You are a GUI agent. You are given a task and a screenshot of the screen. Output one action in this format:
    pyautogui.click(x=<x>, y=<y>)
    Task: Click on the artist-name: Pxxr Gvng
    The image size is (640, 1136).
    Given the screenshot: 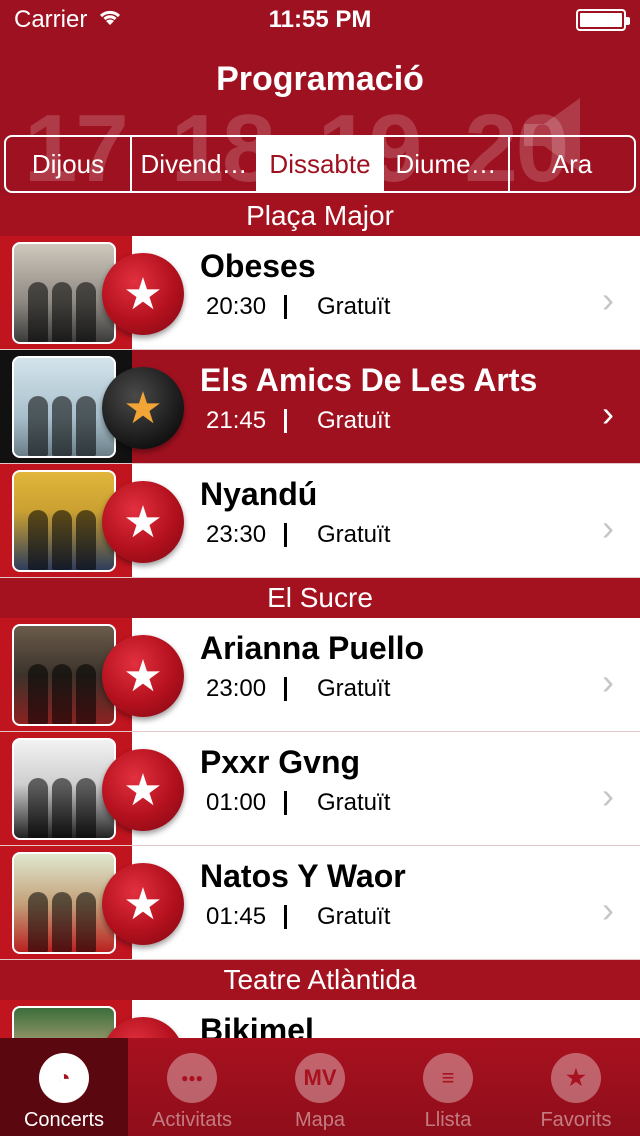 What is the action you would take?
    pyautogui.click(x=280, y=762)
    